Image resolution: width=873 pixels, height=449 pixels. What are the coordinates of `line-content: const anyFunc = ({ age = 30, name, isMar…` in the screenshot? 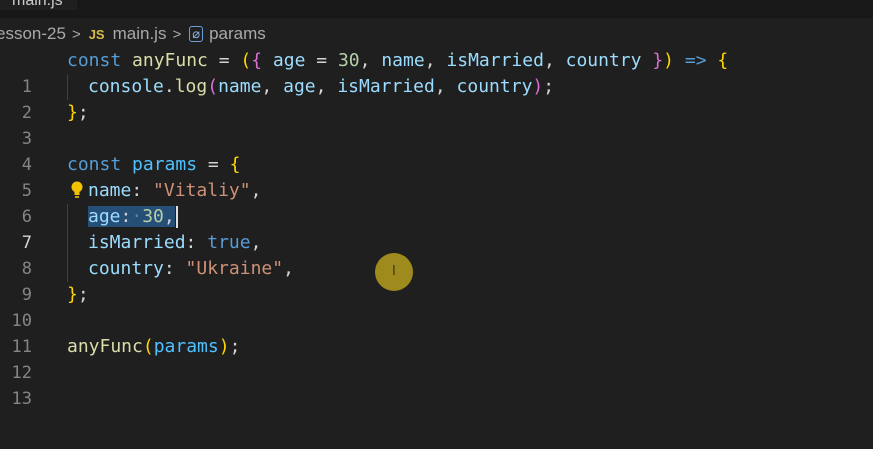 It's located at (398, 60).